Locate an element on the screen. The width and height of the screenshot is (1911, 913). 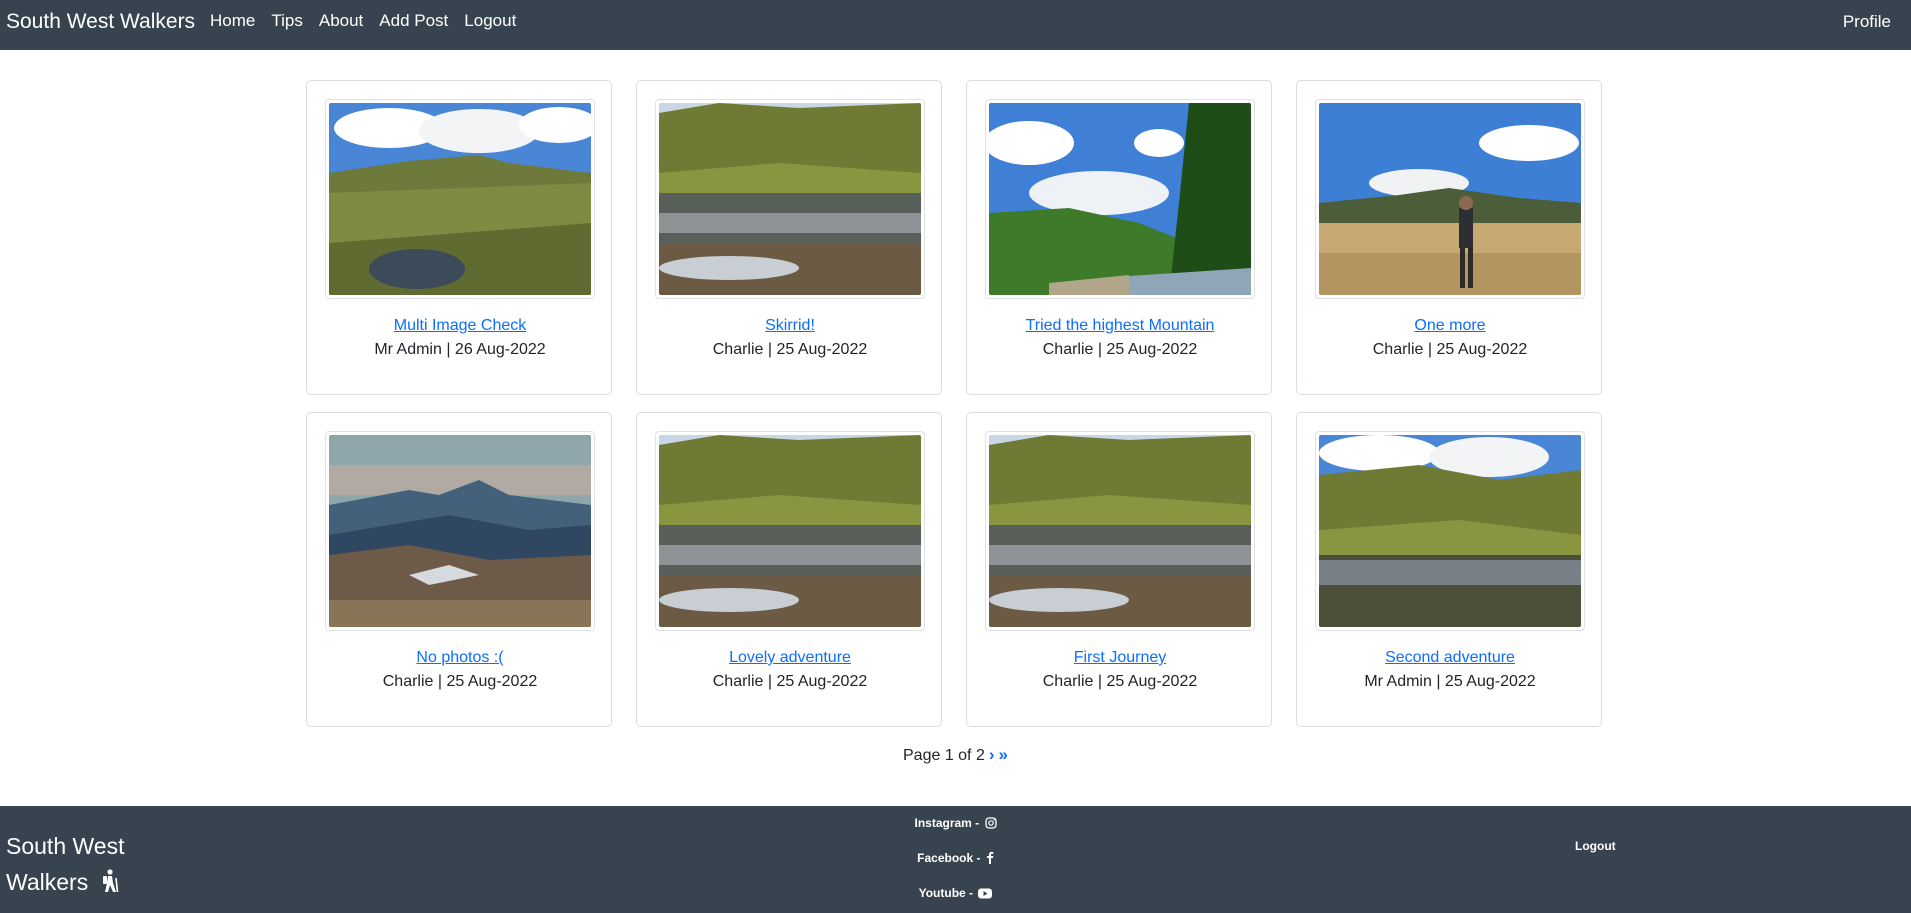
post-card: Lovely adventure Charlie | 25 Aug-2022 is located at coordinates (789, 569).